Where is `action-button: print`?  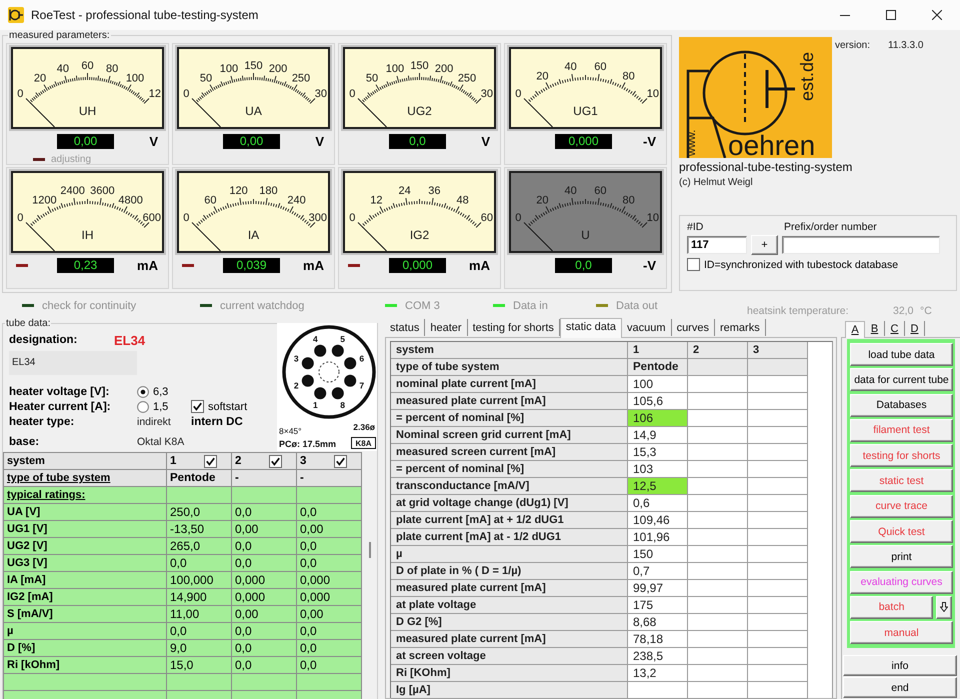
action-button: print is located at coordinates (901, 556).